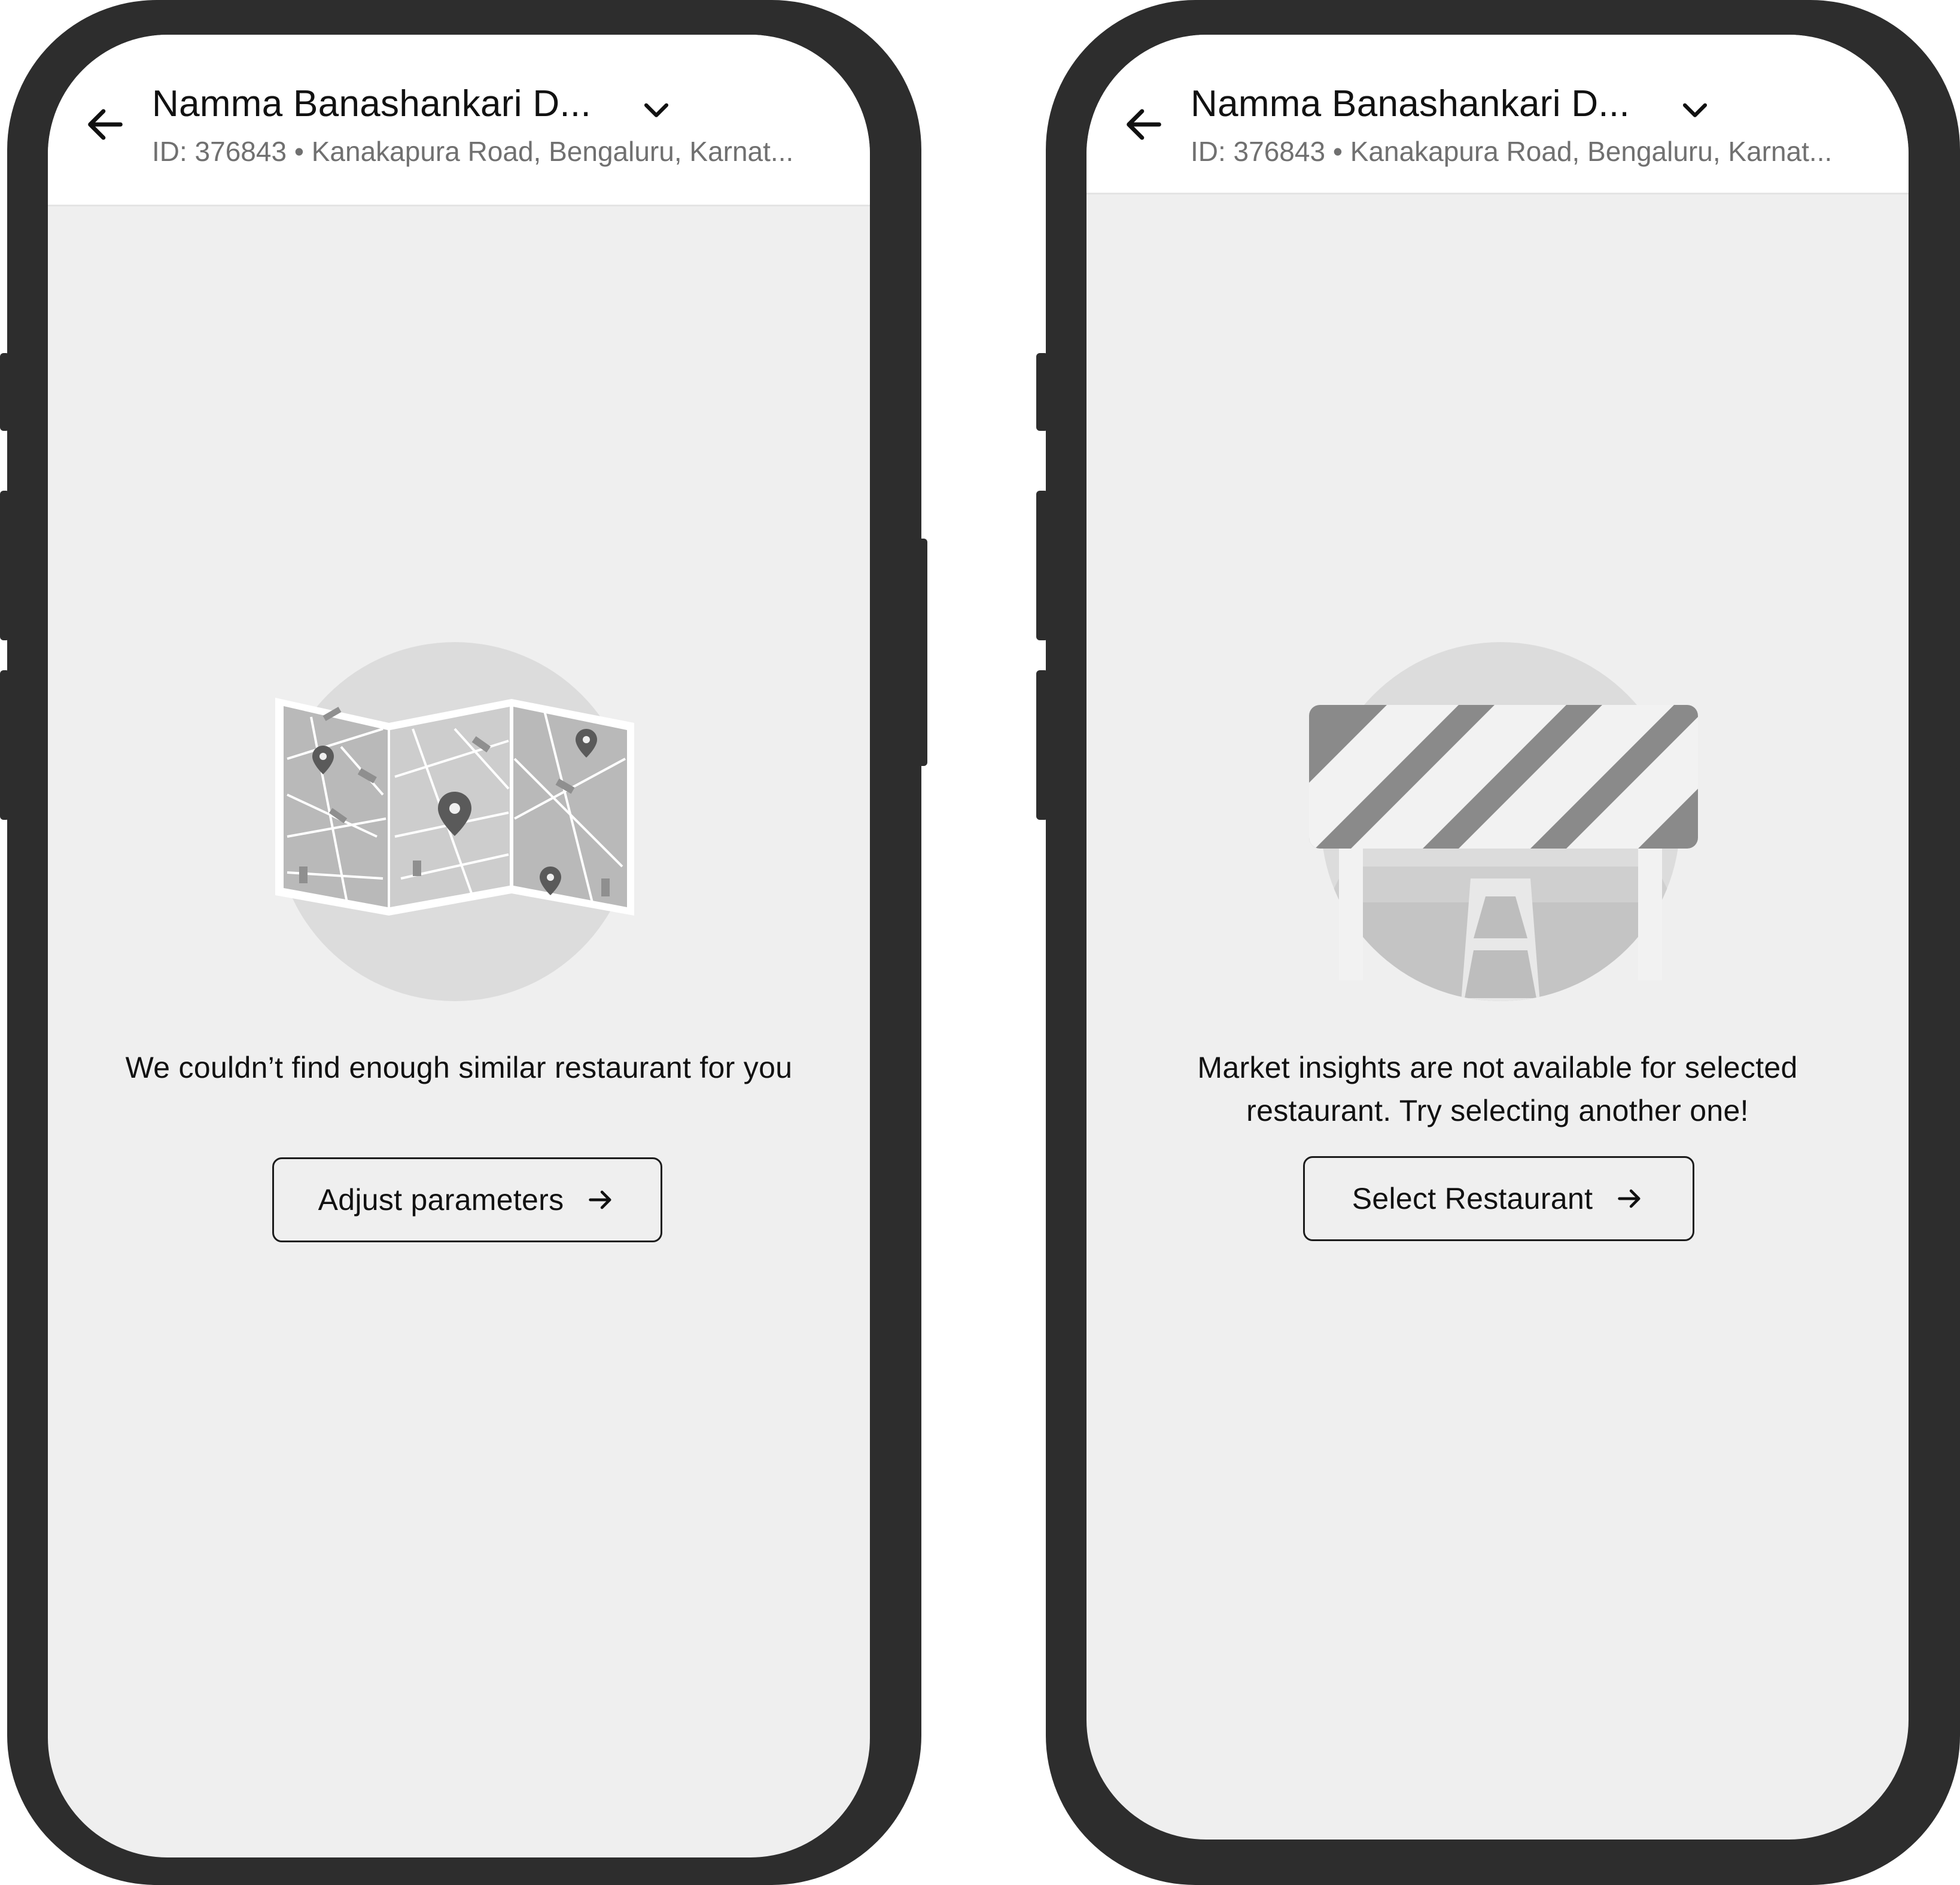 The image size is (1960, 1885). I want to click on map-illustration, so click(454, 821).